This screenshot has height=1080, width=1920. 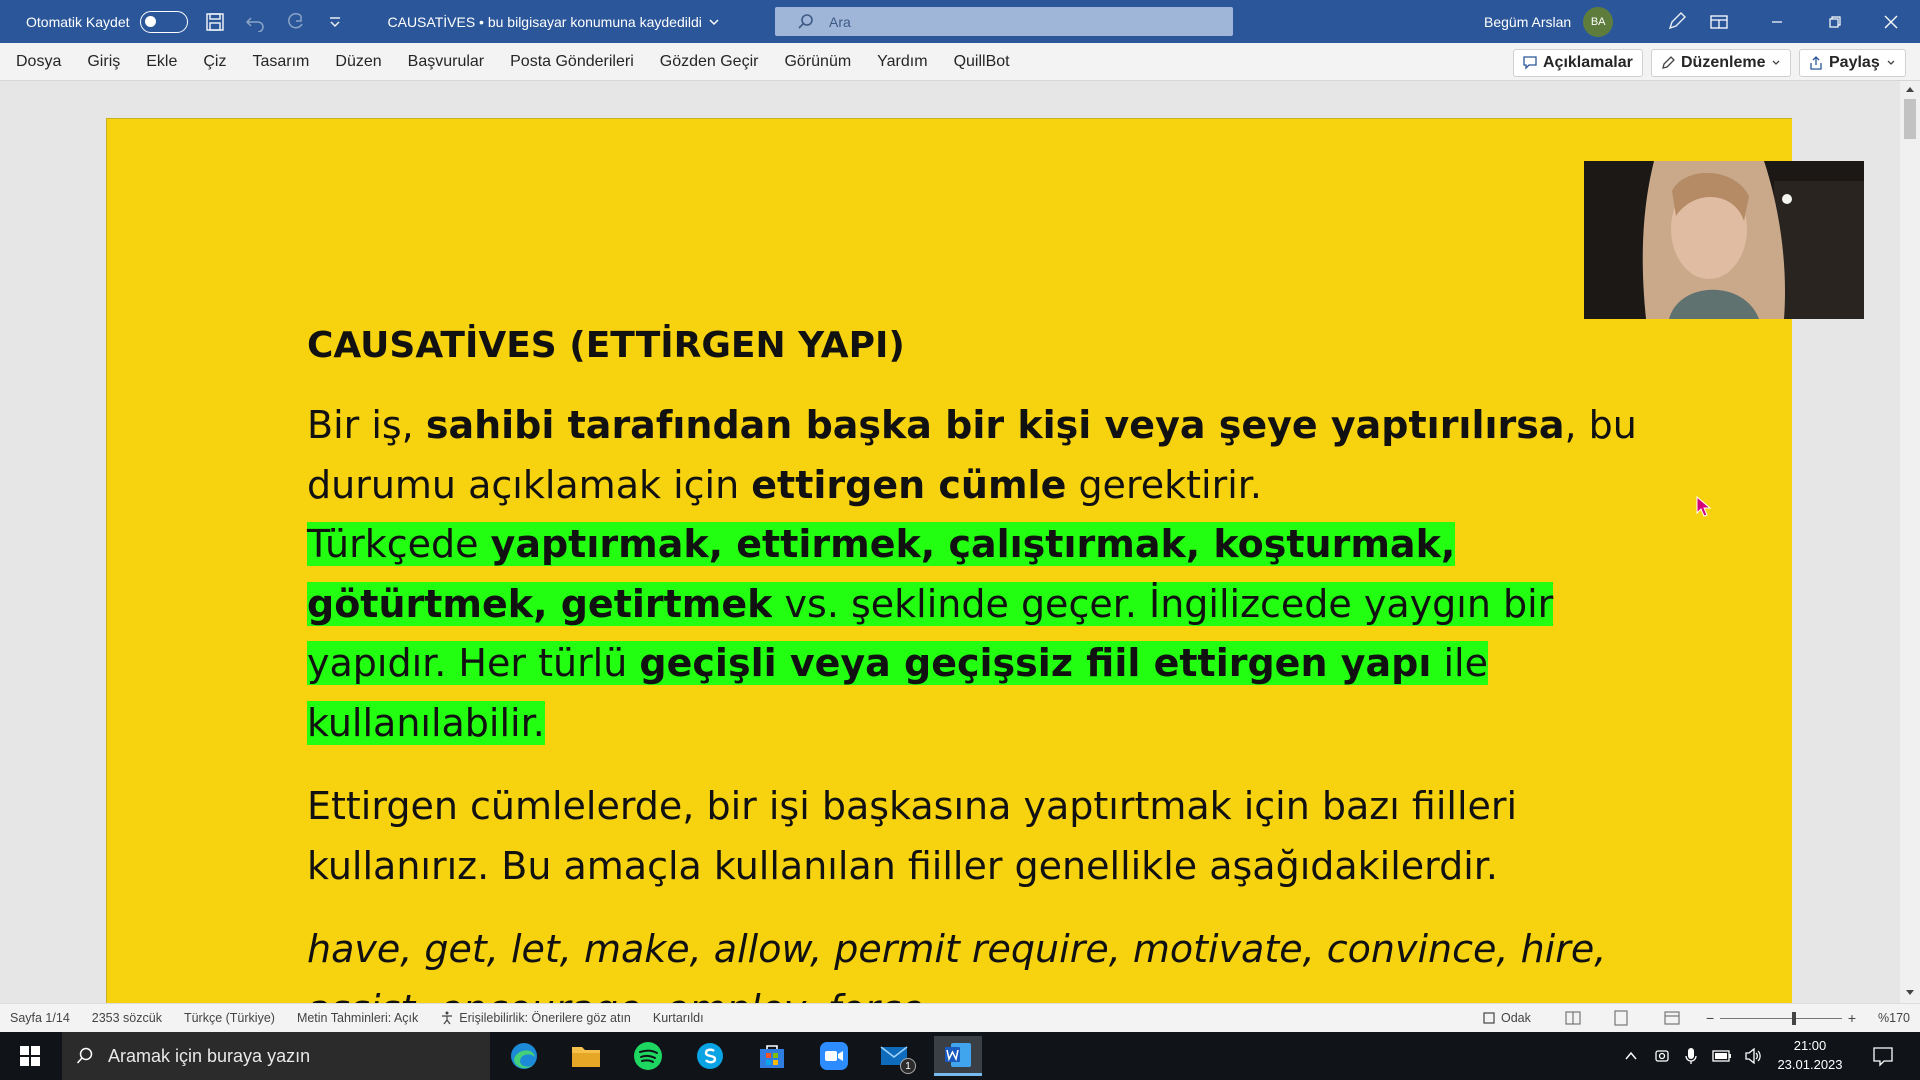 What do you see at coordinates (648, 1056) in the screenshot?
I see `spotify-icon` at bounding box center [648, 1056].